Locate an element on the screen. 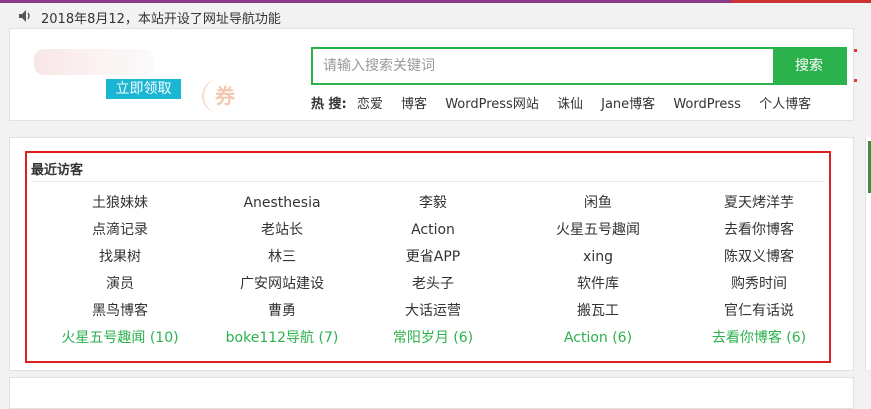  top-visitor-link: 去看你博客 (6) is located at coordinates (759, 338).